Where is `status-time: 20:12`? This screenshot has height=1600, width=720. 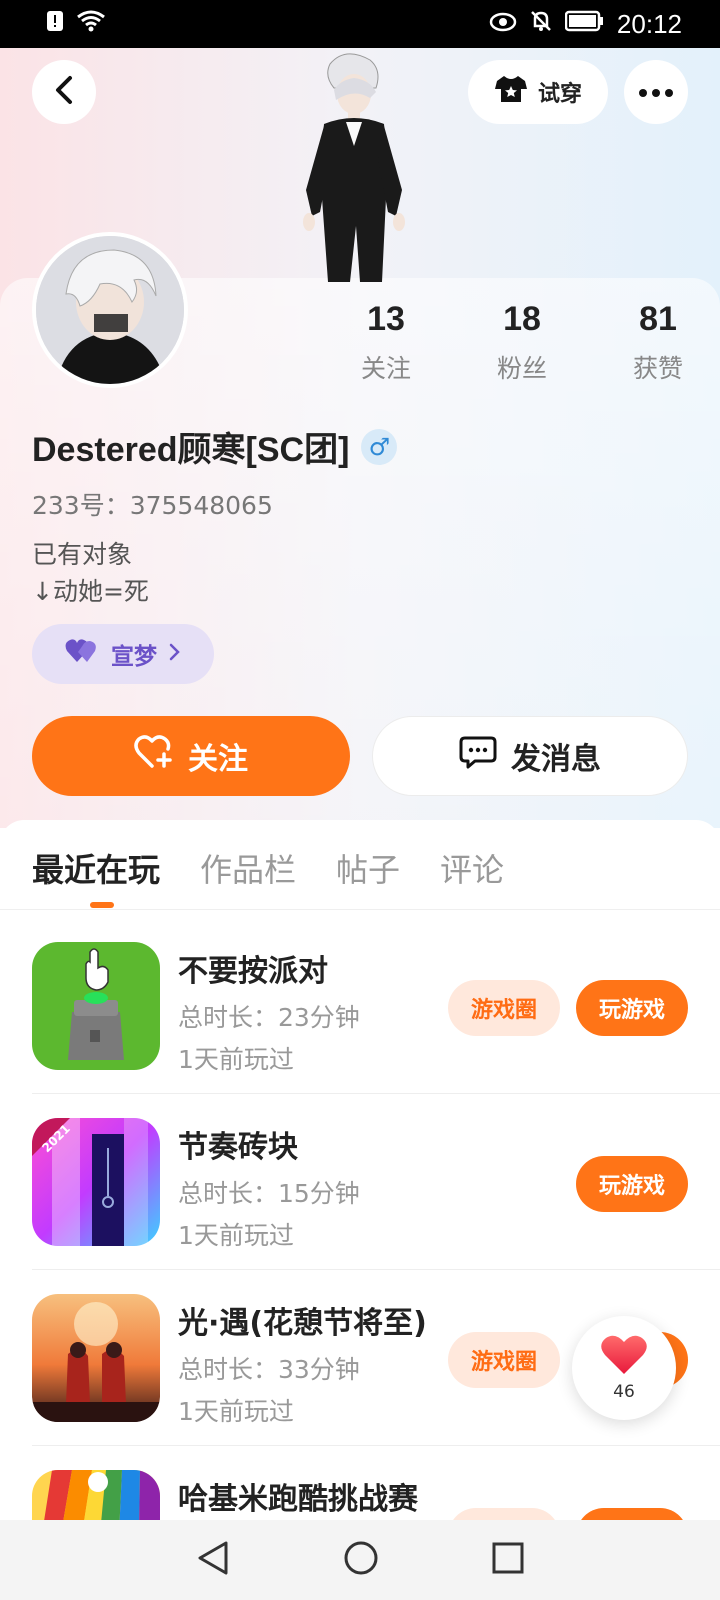 status-time: 20:12 is located at coordinates (649, 23).